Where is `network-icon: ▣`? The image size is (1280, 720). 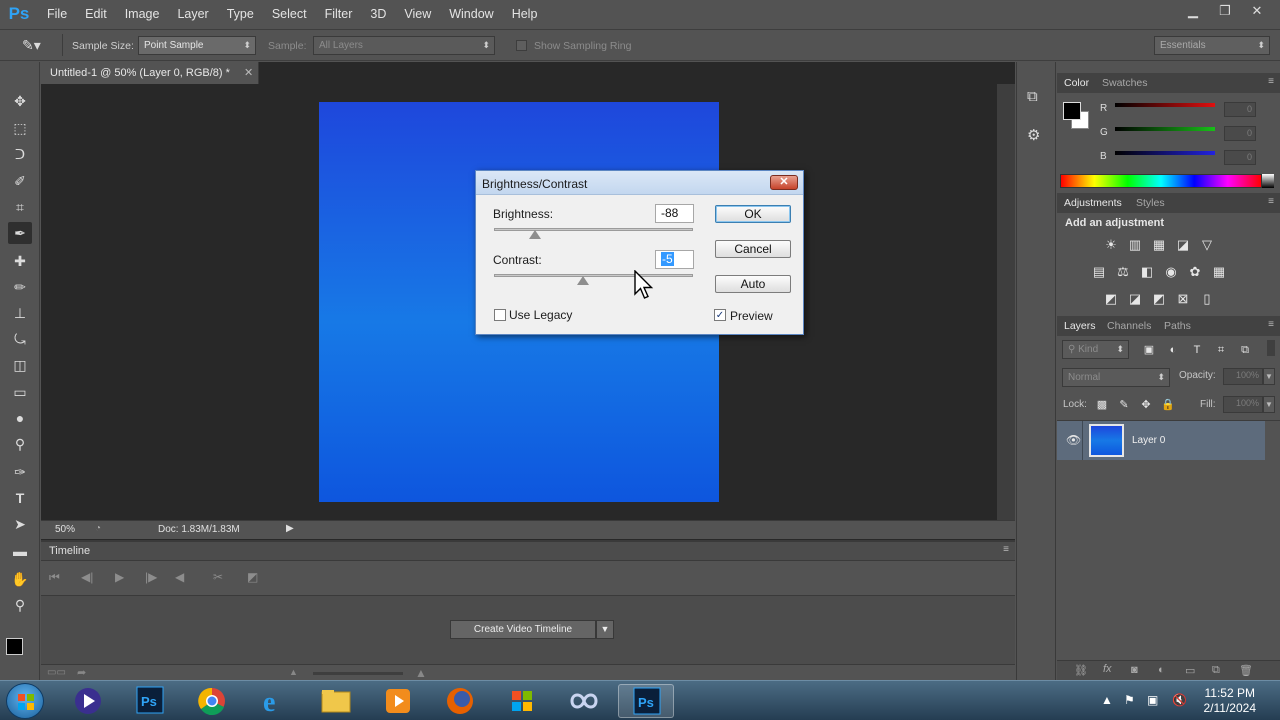 network-icon: ▣ is located at coordinates (1152, 700).